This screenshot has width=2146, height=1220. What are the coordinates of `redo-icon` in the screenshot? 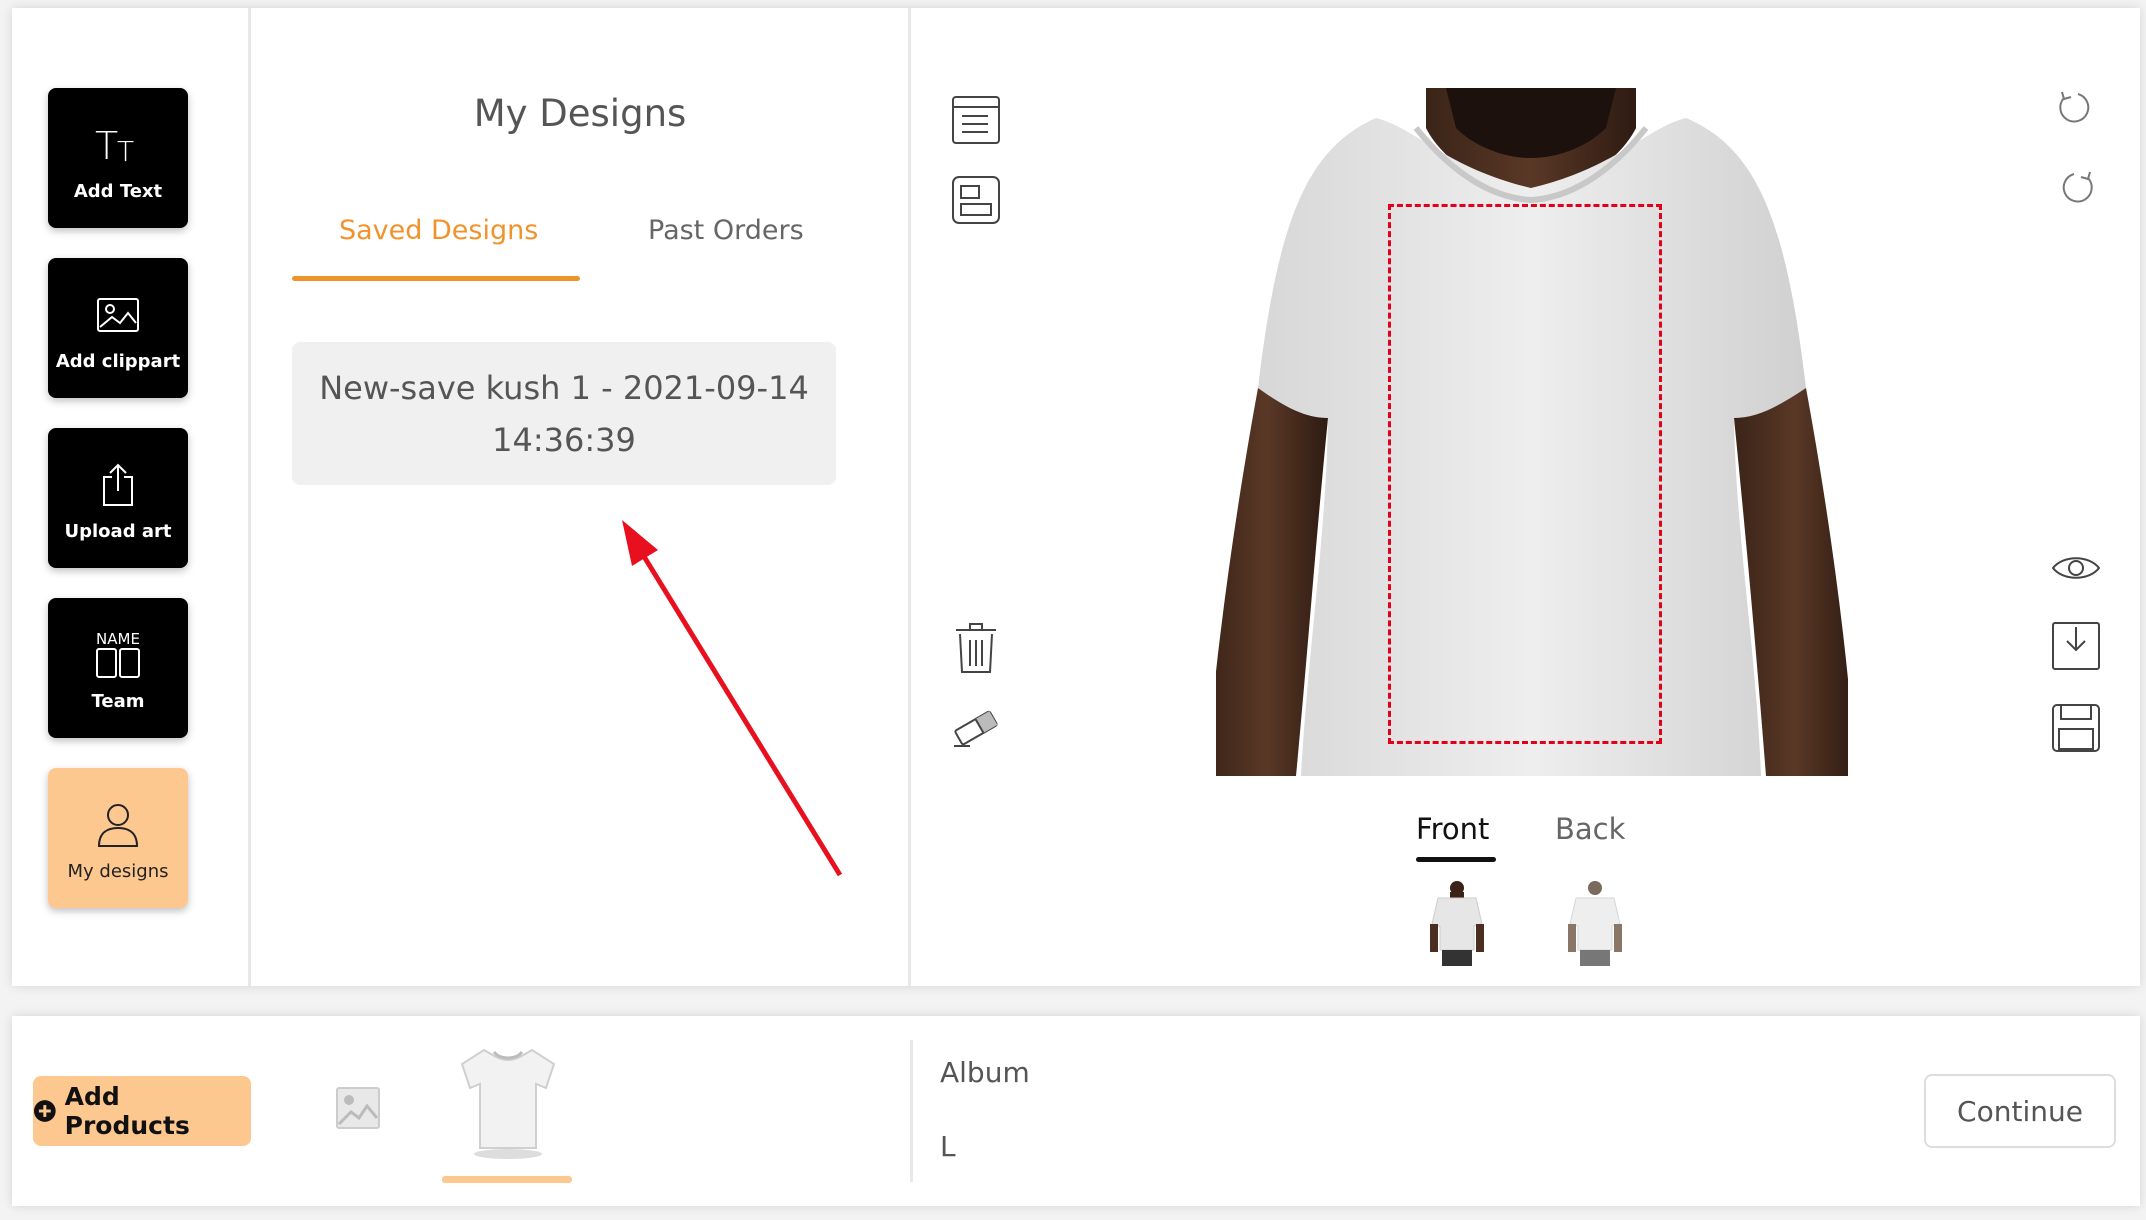 It's located at (2076, 188).